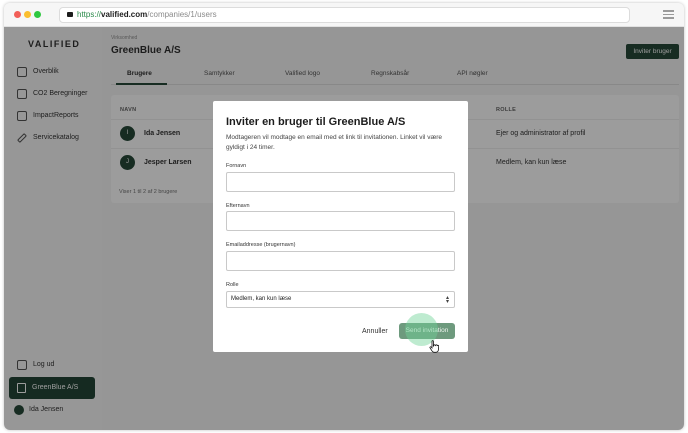 Image resolution: width=688 pixels, height=433 pixels. What do you see at coordinates (89, 14) in the screenshot?
I see `url-protocol: https://` at bounding box center [89, 14].